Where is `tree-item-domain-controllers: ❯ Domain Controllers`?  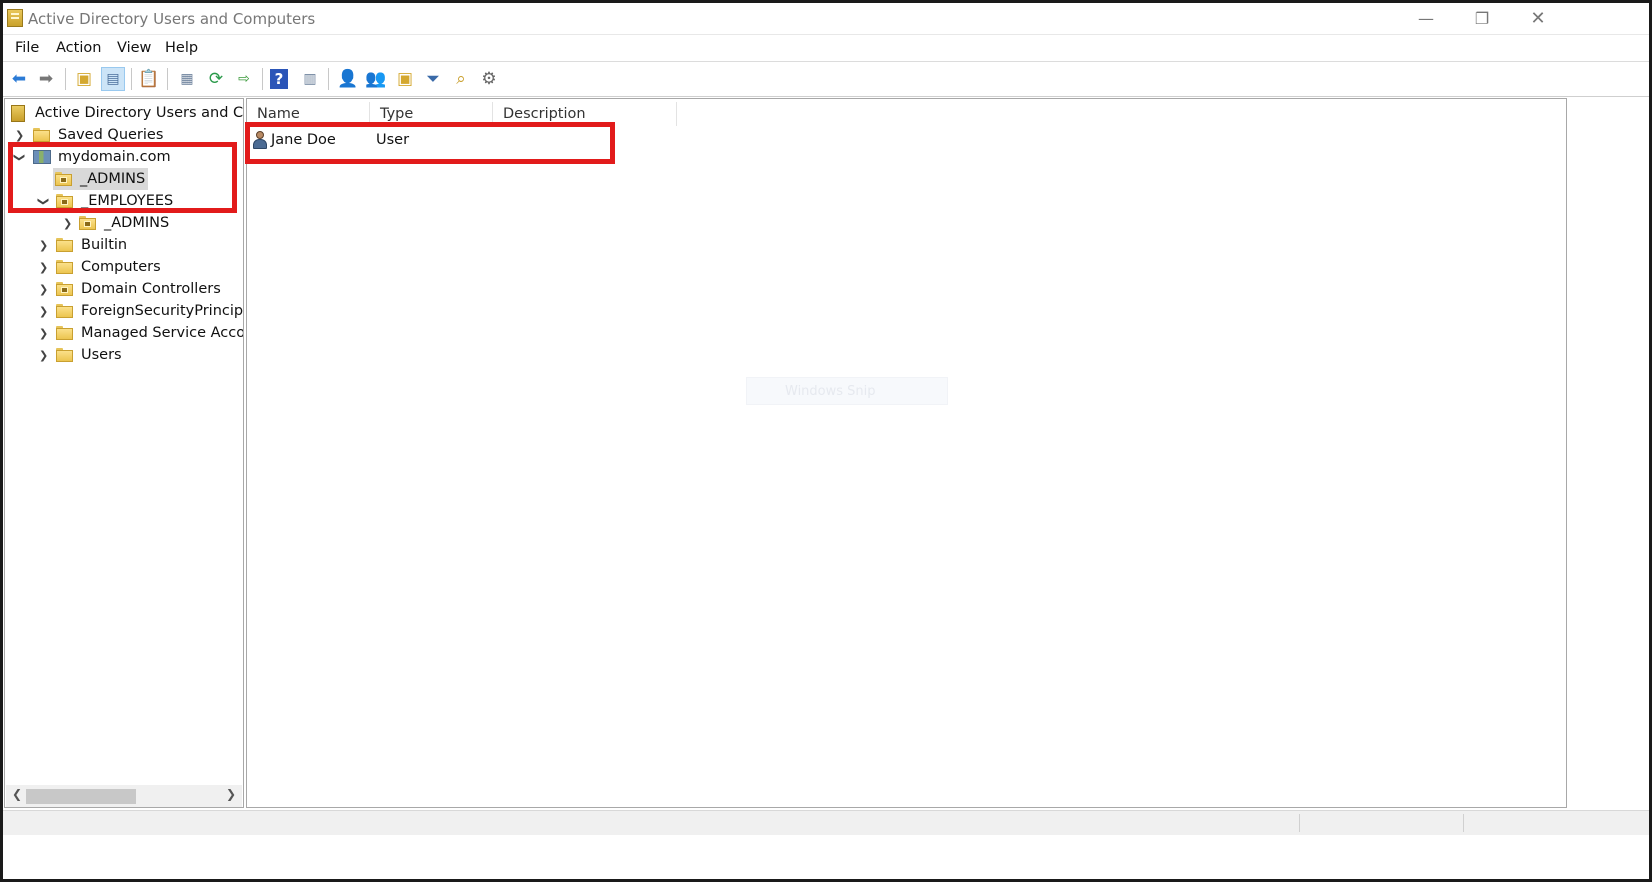
tree-item-domain-controllers: ❯ Domain Controllers is located at coordinates (130, 289).